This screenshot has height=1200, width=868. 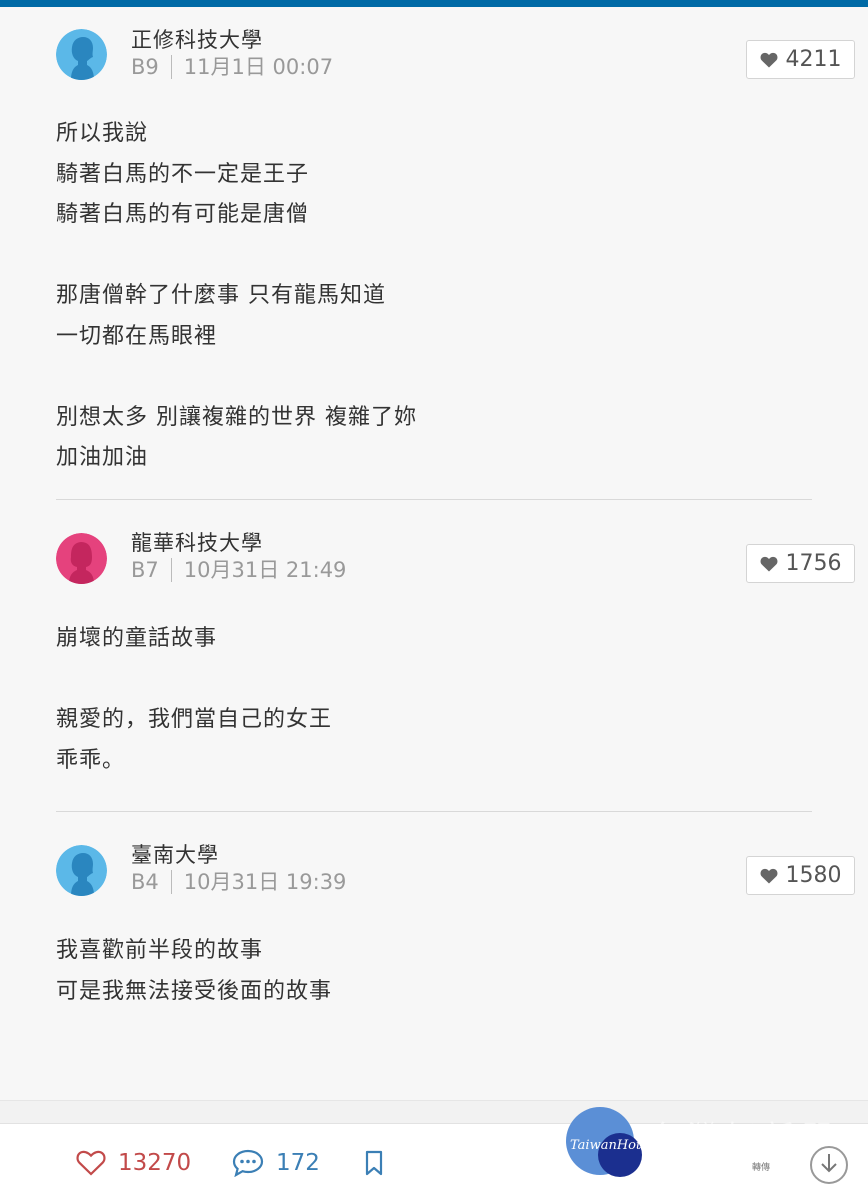 I want to click on comment-meta: 正修科技大學 B9 11月1日 00:07, so click(x=232, y=54).